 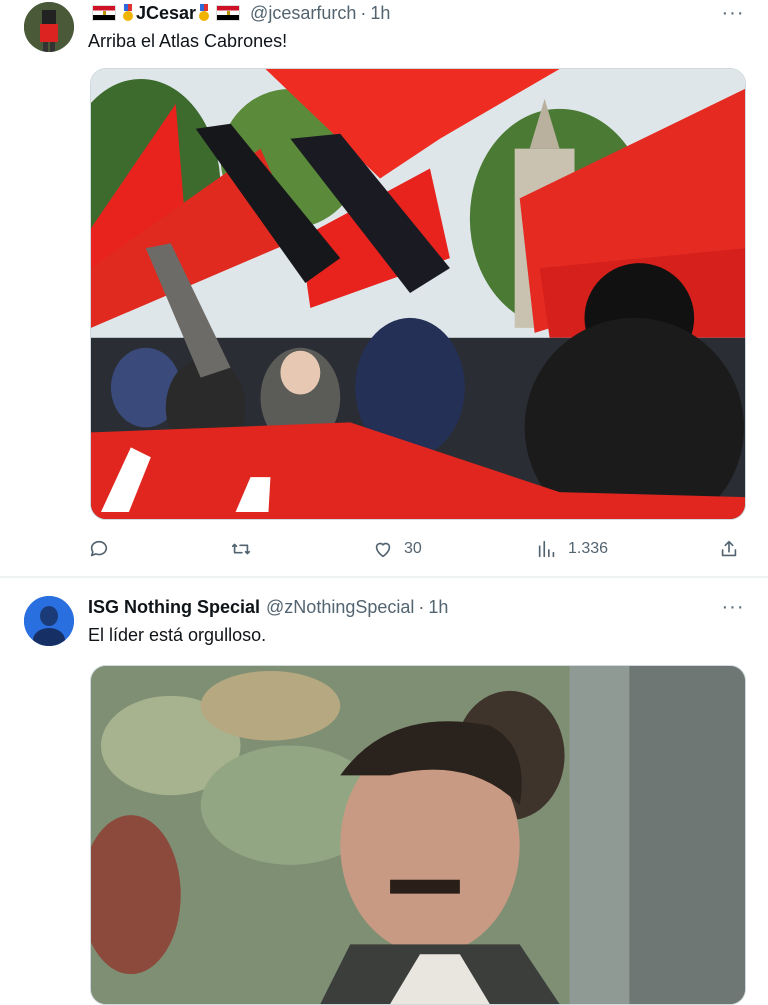 I want to click on retweet-button, so click(x=246, y=549).